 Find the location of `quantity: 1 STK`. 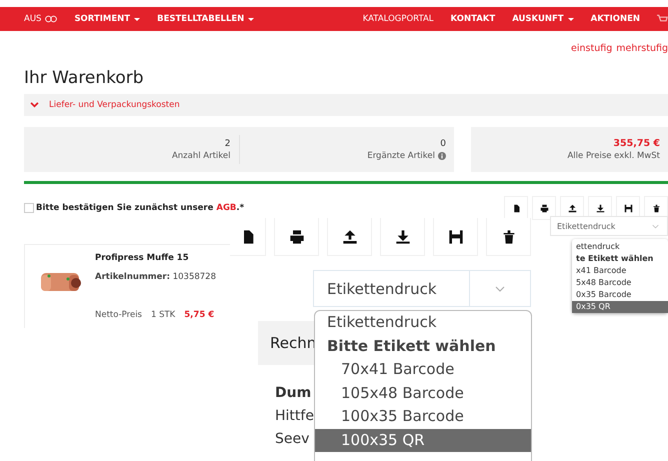

quantity: 1 STK is located at coordinates (163, 315).